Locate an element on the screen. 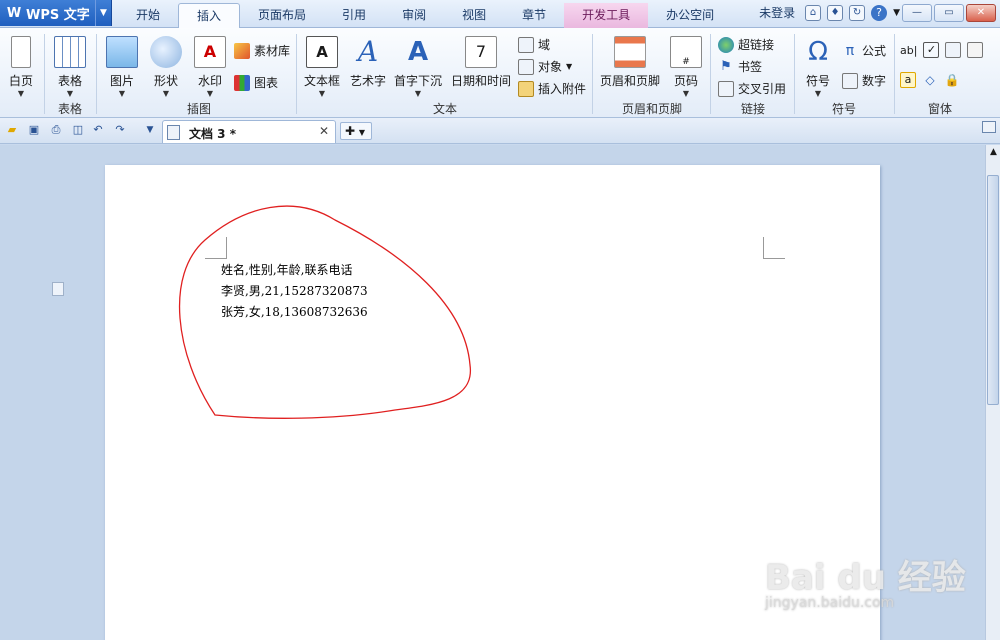 The height and width of the screenshot is (640, 1000). document-tab-bar: ▰ ▣ ⎙ ◫ ↶ ↷ ▼ 文档 3 * ✕ ✚ ▼ ▭ is located at coordinates (500, 131).